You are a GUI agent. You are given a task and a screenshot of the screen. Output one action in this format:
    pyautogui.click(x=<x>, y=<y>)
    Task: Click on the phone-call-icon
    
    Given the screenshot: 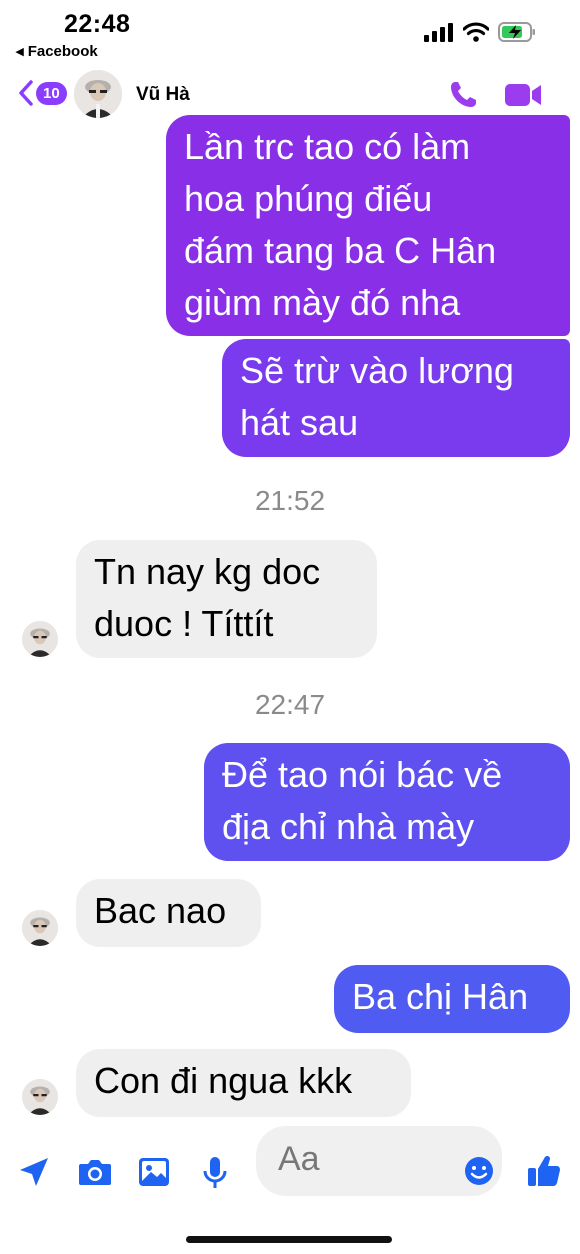 What is the action you would take?
    pyautogui.click(x=463, y=95)
    